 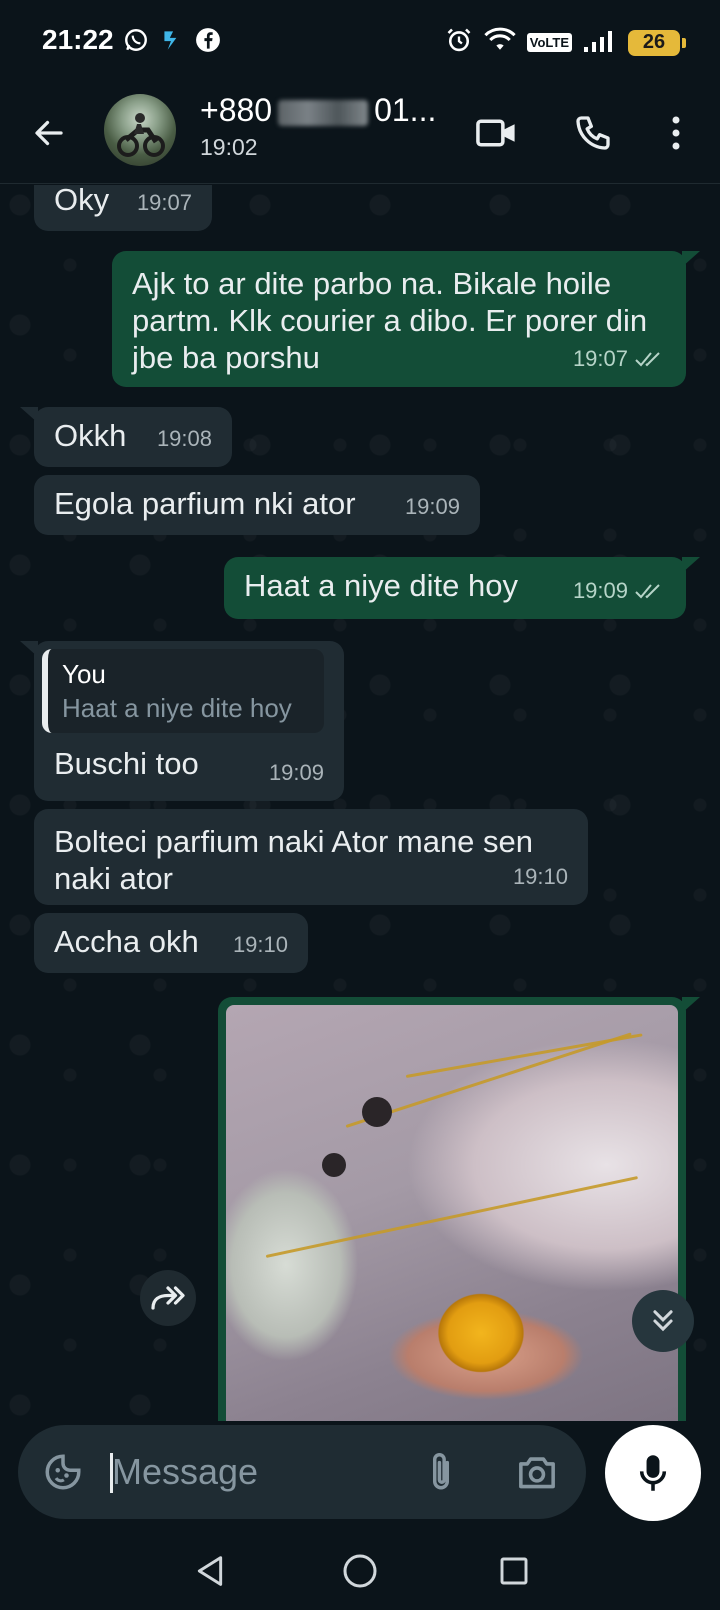 I want to click on sticker-emoji-button, so click(x=63, y=1472).